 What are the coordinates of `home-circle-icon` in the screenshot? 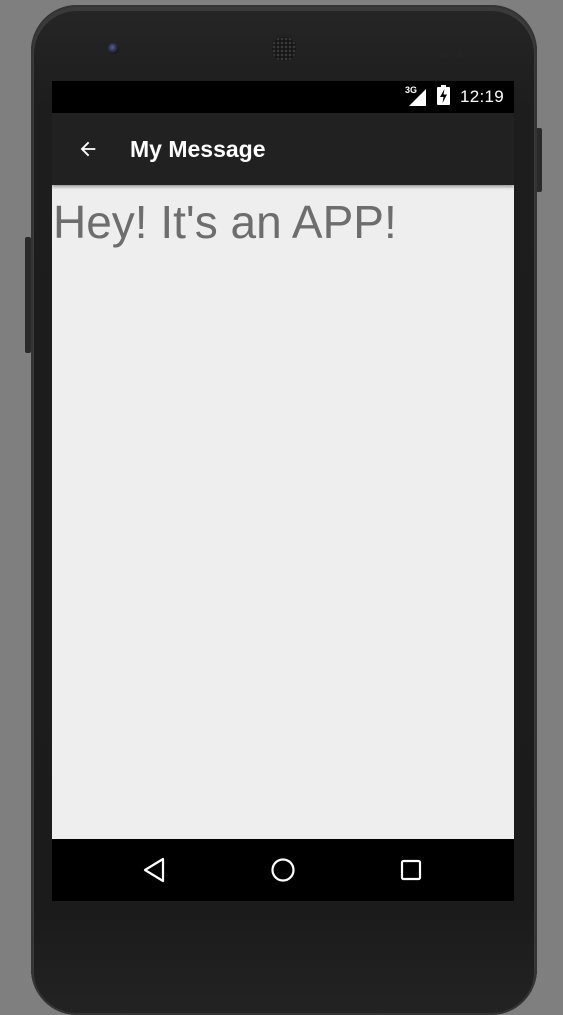 It's located at (283, 870).